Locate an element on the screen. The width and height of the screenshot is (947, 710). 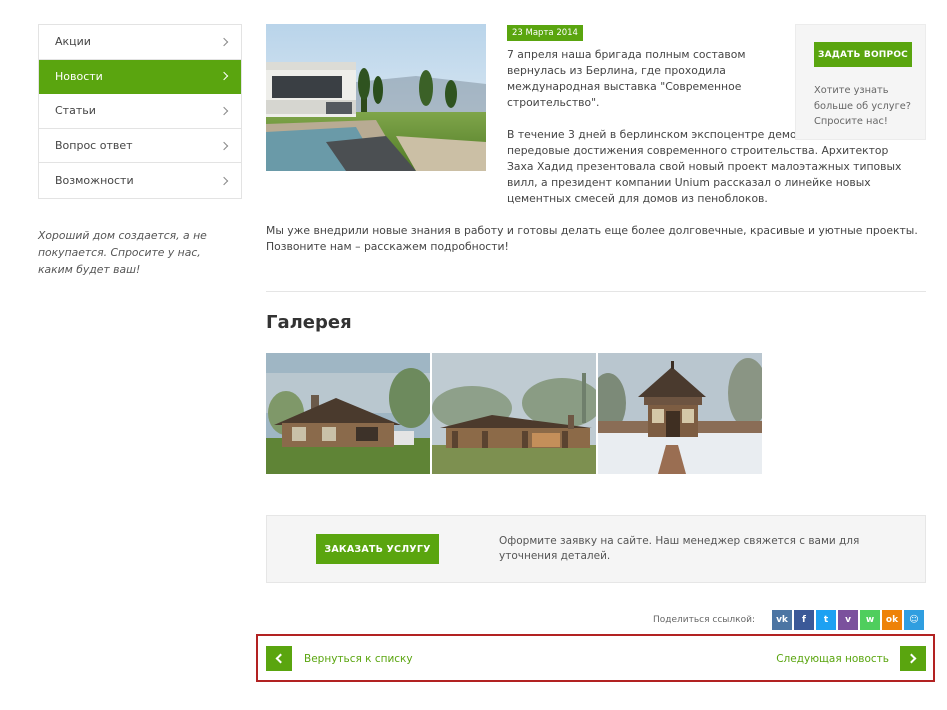
next-news-link: Следующая новость is located at coordinates (832, 659).